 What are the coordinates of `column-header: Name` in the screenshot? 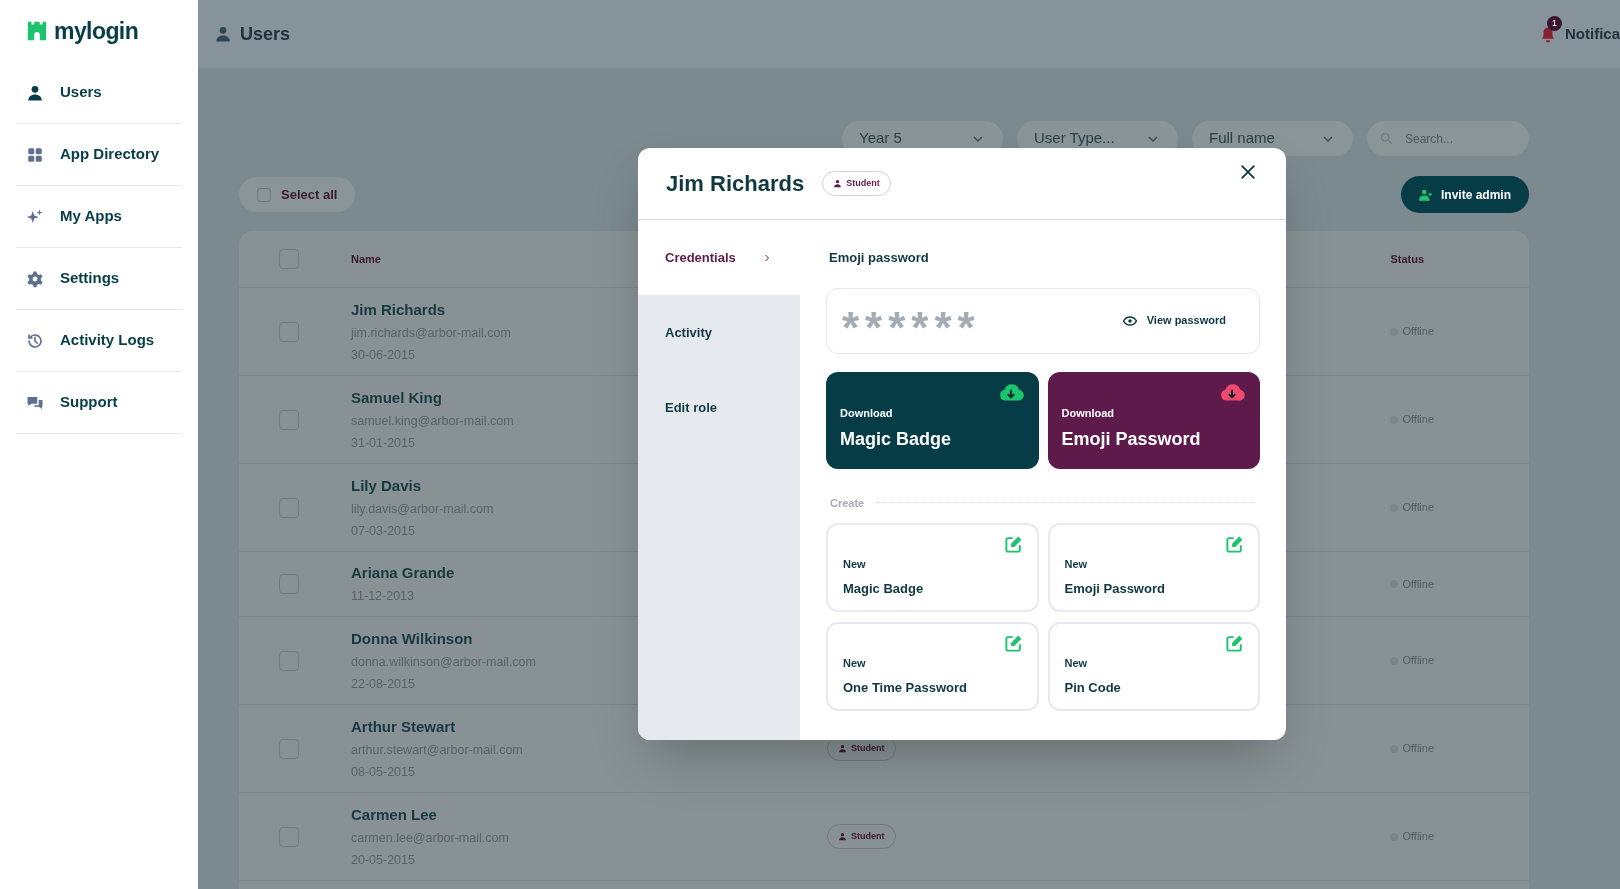 It's located at (366, 259).